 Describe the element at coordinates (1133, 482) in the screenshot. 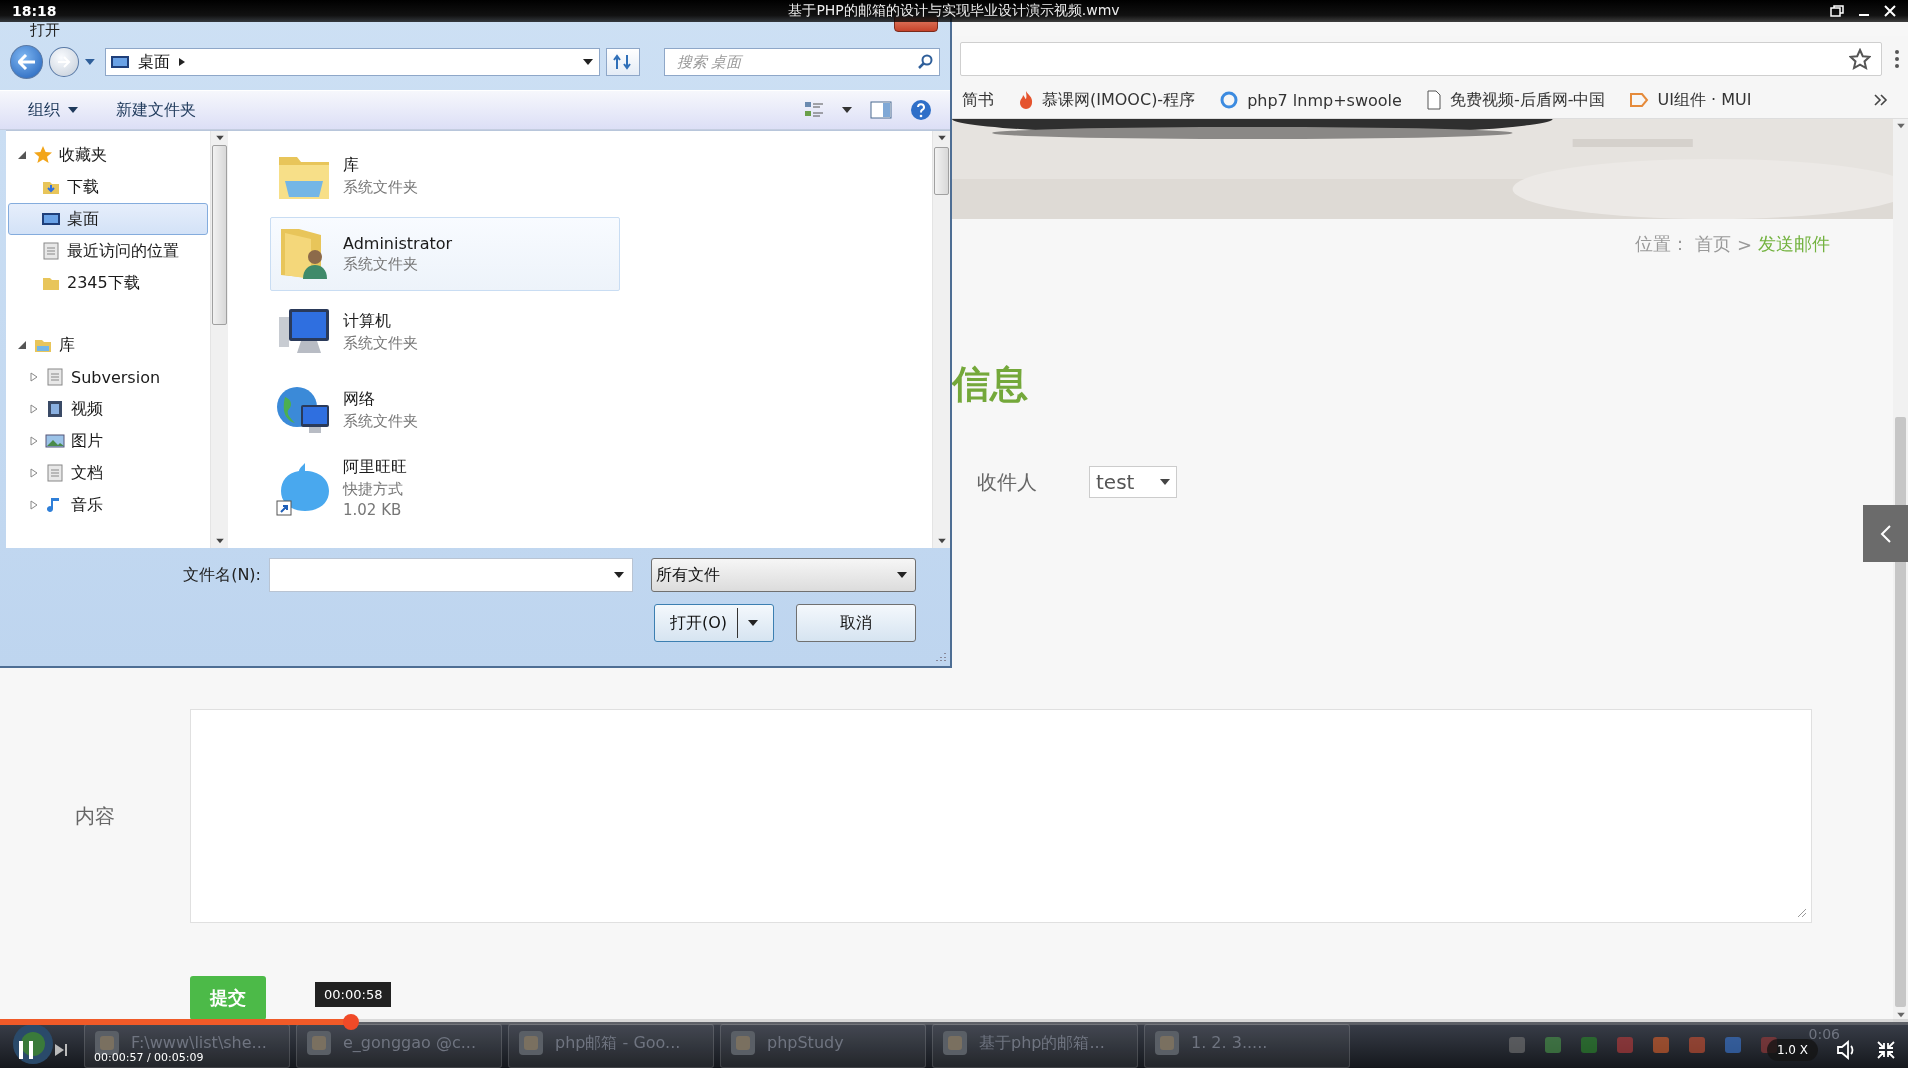

I see `recipient-select: test` at that location.